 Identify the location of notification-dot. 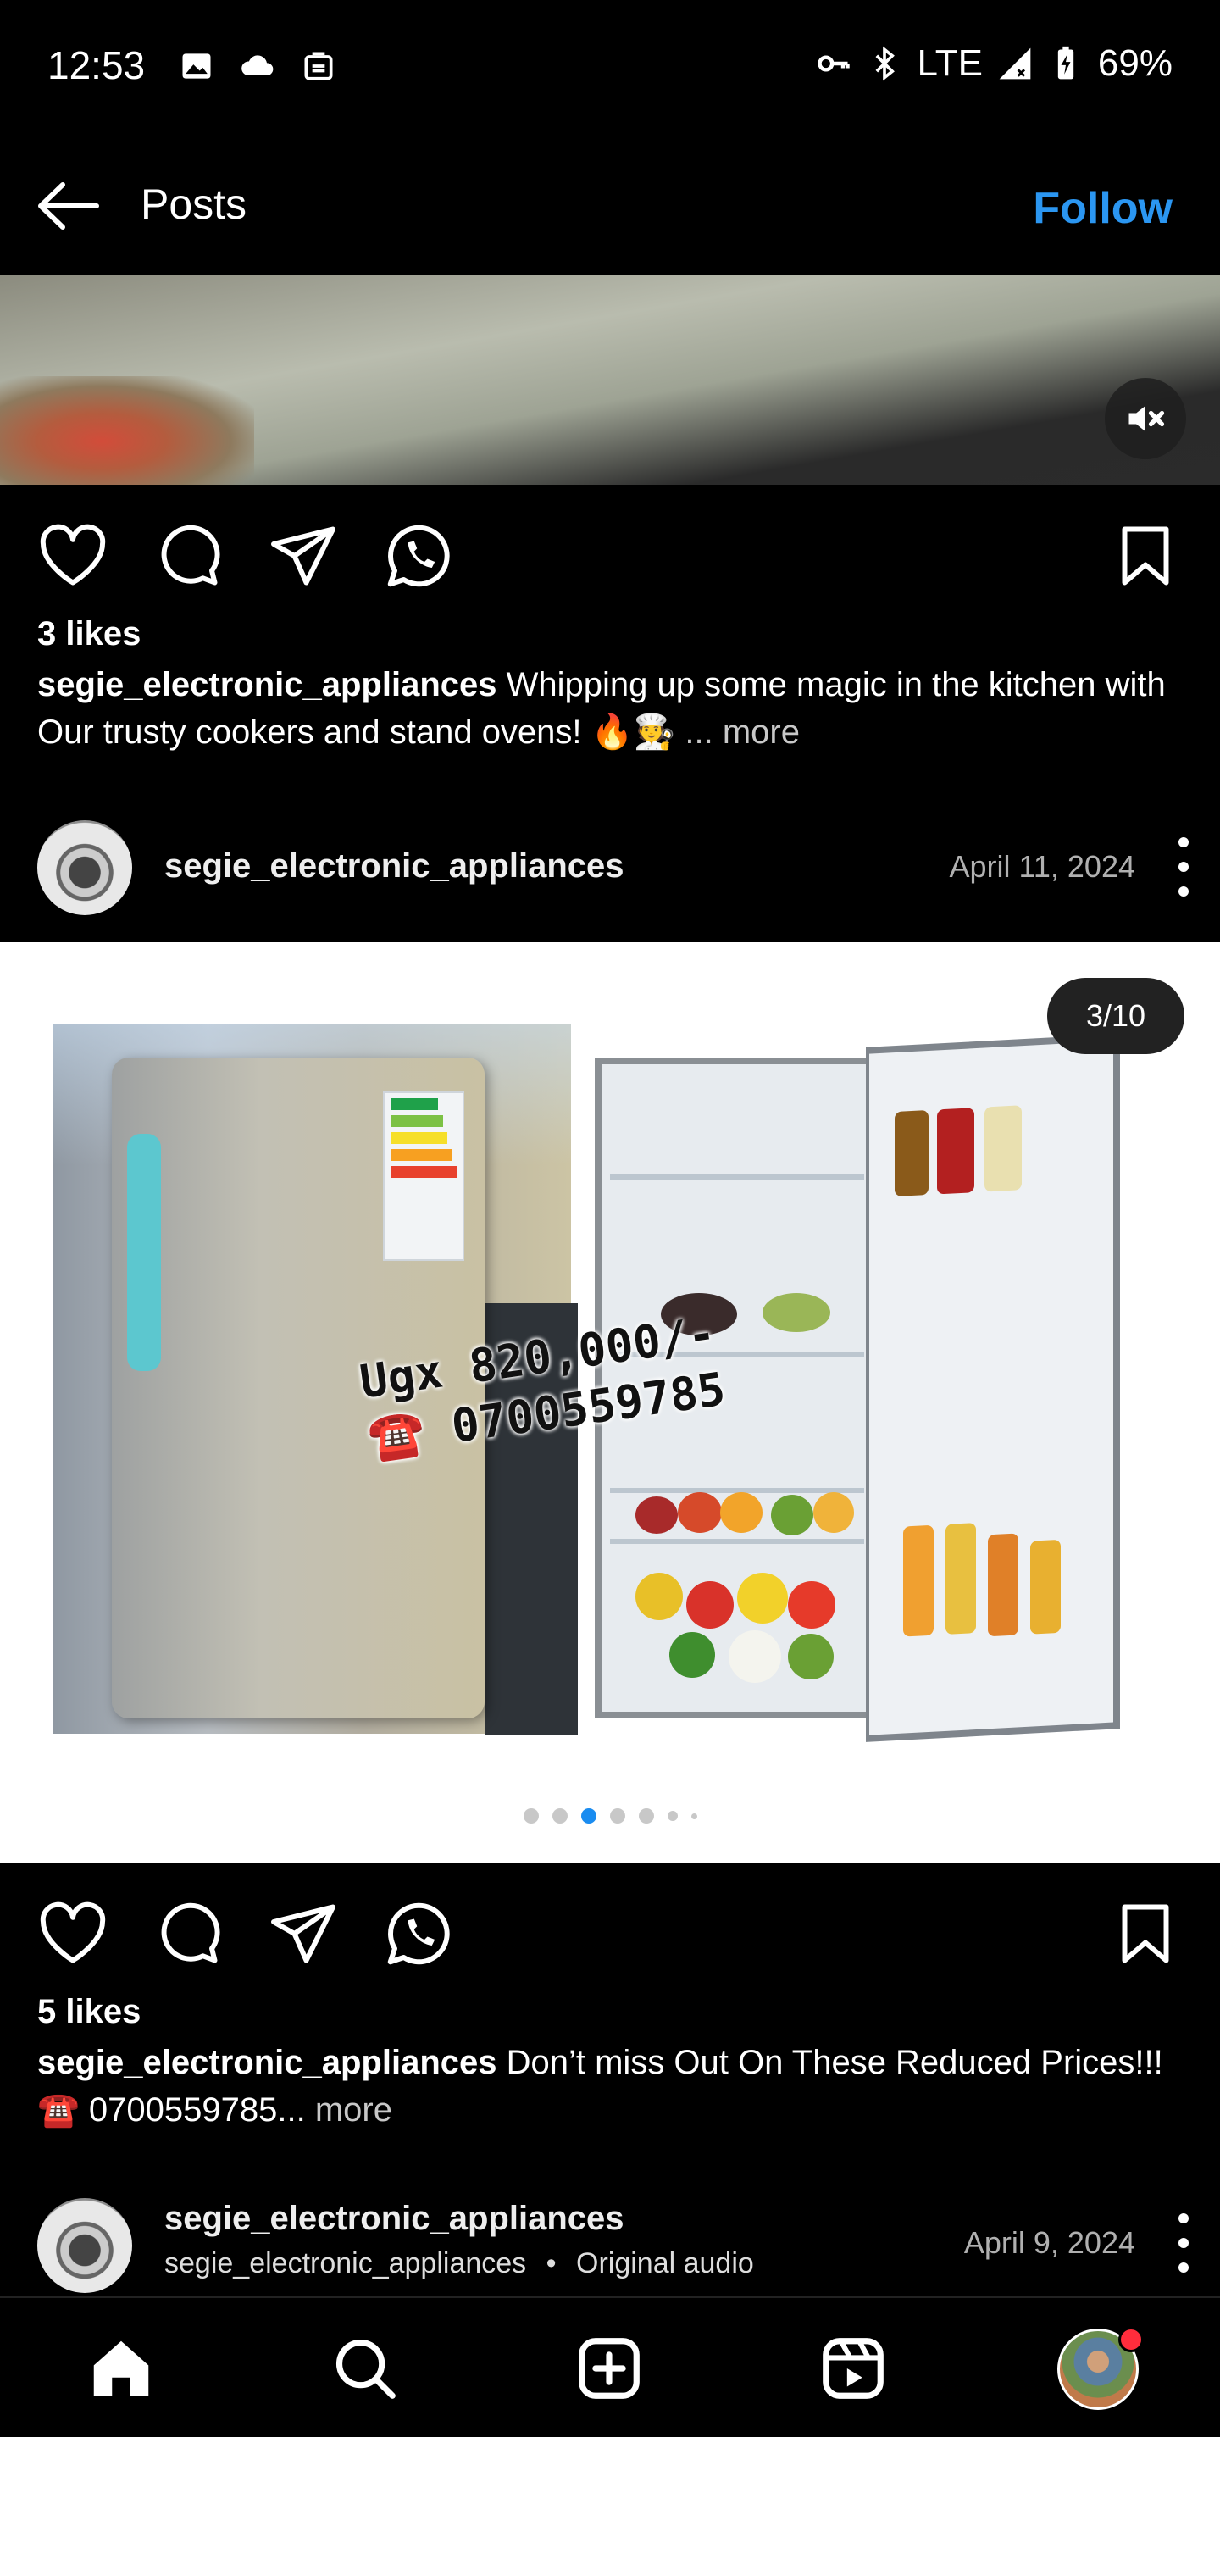
(1131, 2339).